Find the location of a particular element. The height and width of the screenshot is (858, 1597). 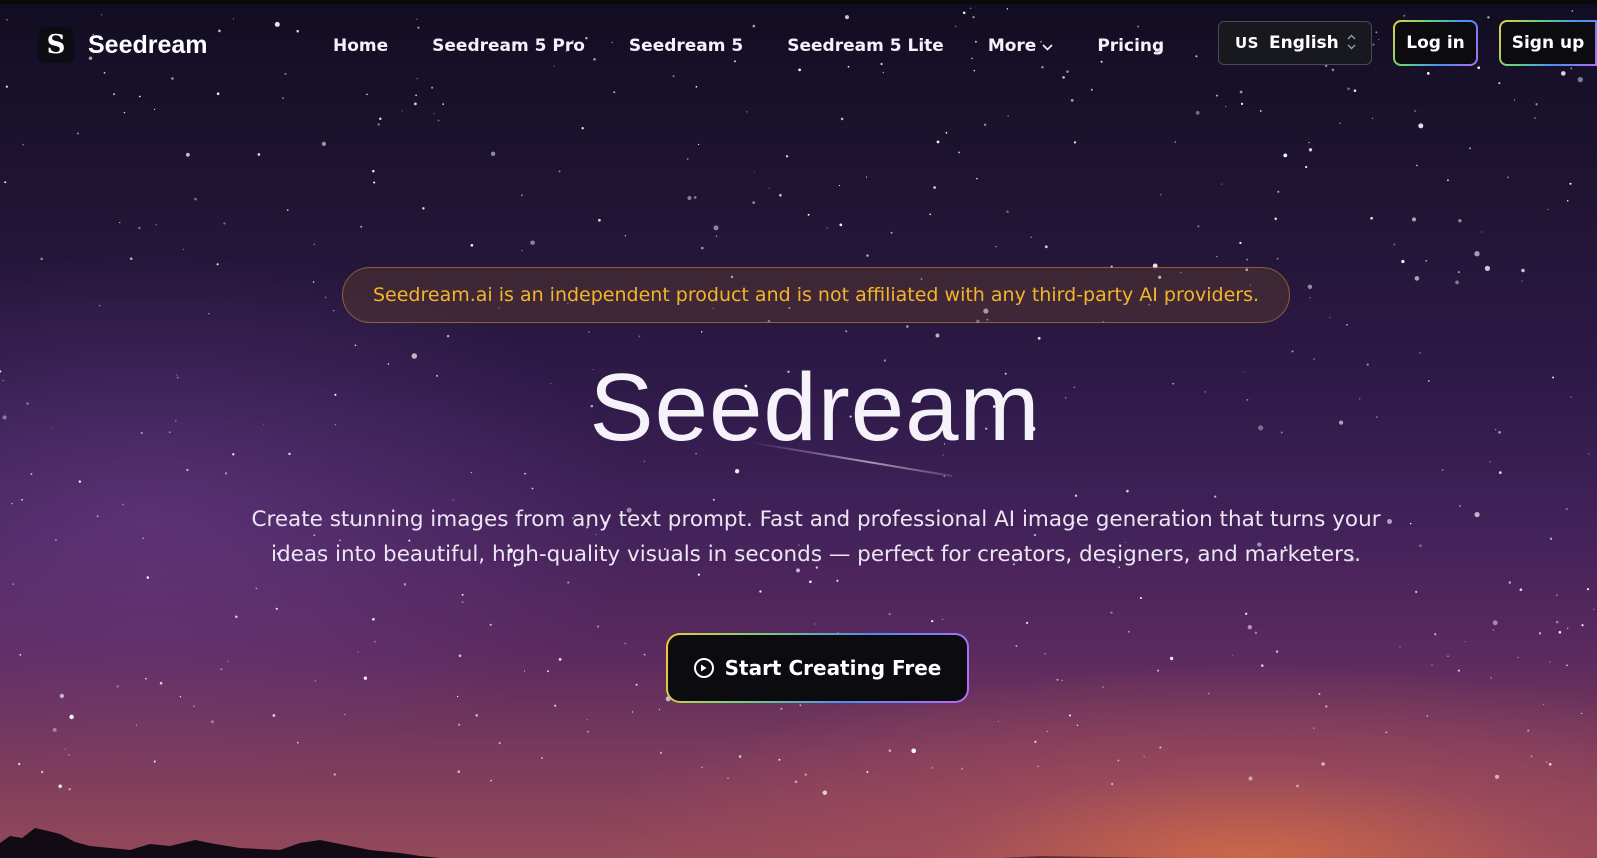

start-creating-label: Start Creating Free is located at coordinates (833, 668).